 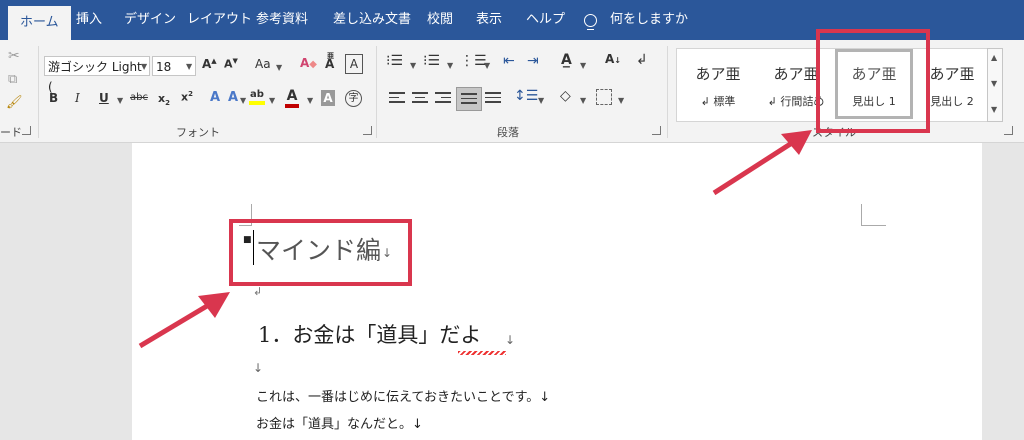 What do you see at coordinates (176, 324) in the screenshot?
I see `arrow-to-heading-line` at bounding box center [176, 324].